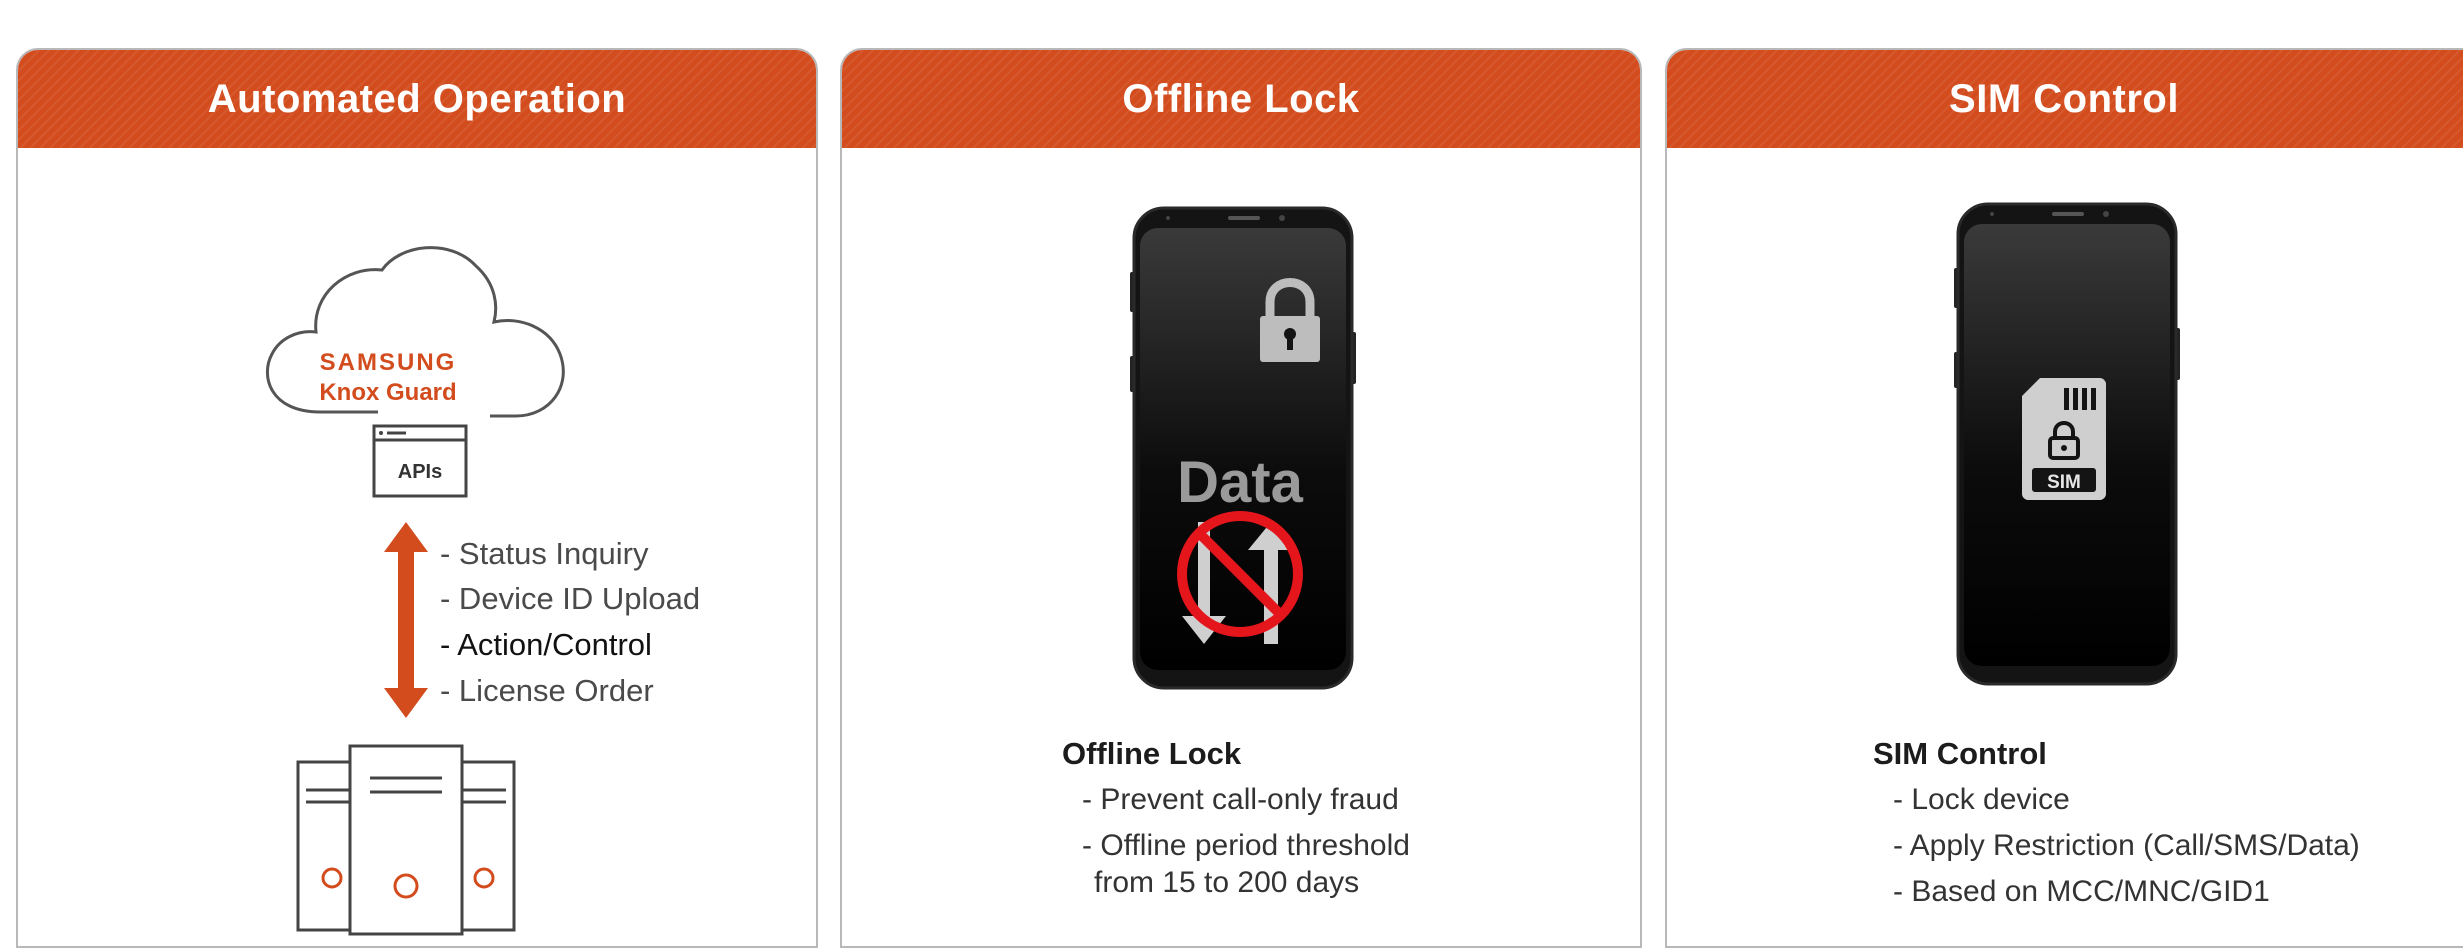 This screenshot has width=2463, height=948. I want to click on knox-brand: SAMSUNG, so click(388, 362).